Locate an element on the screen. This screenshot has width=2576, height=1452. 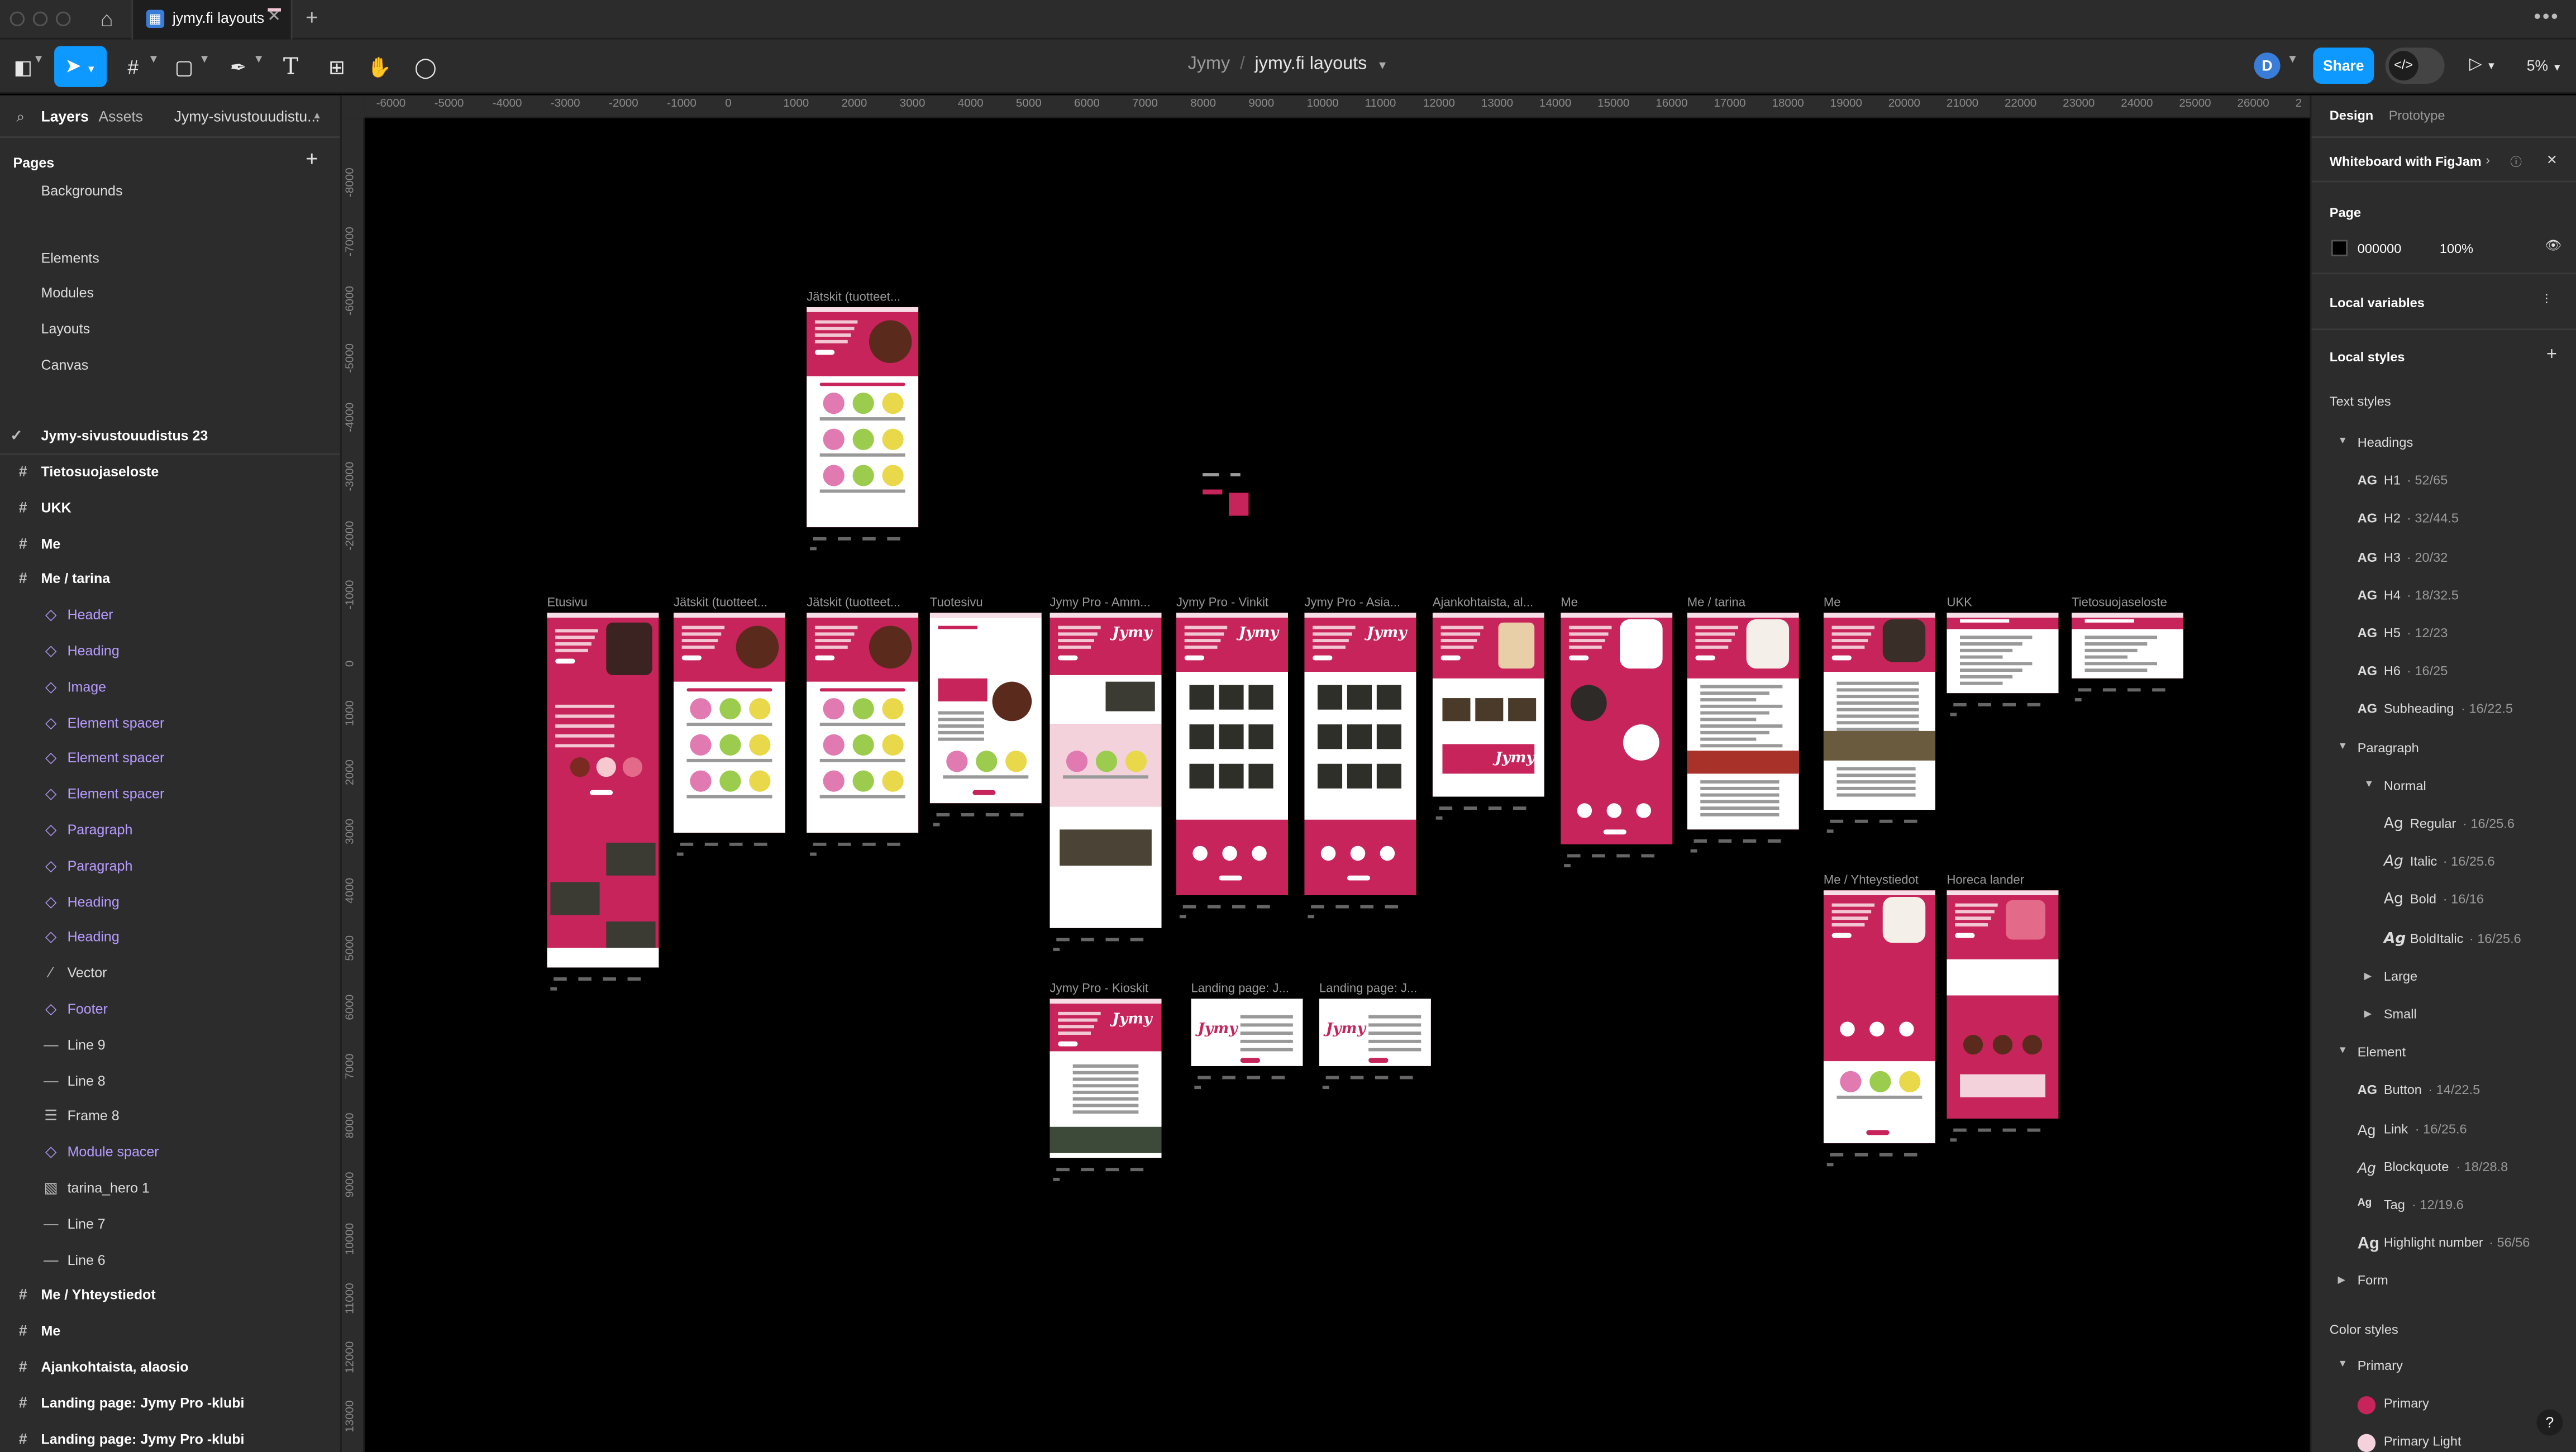
page-item: Elements is located at coordinates (170, 258).